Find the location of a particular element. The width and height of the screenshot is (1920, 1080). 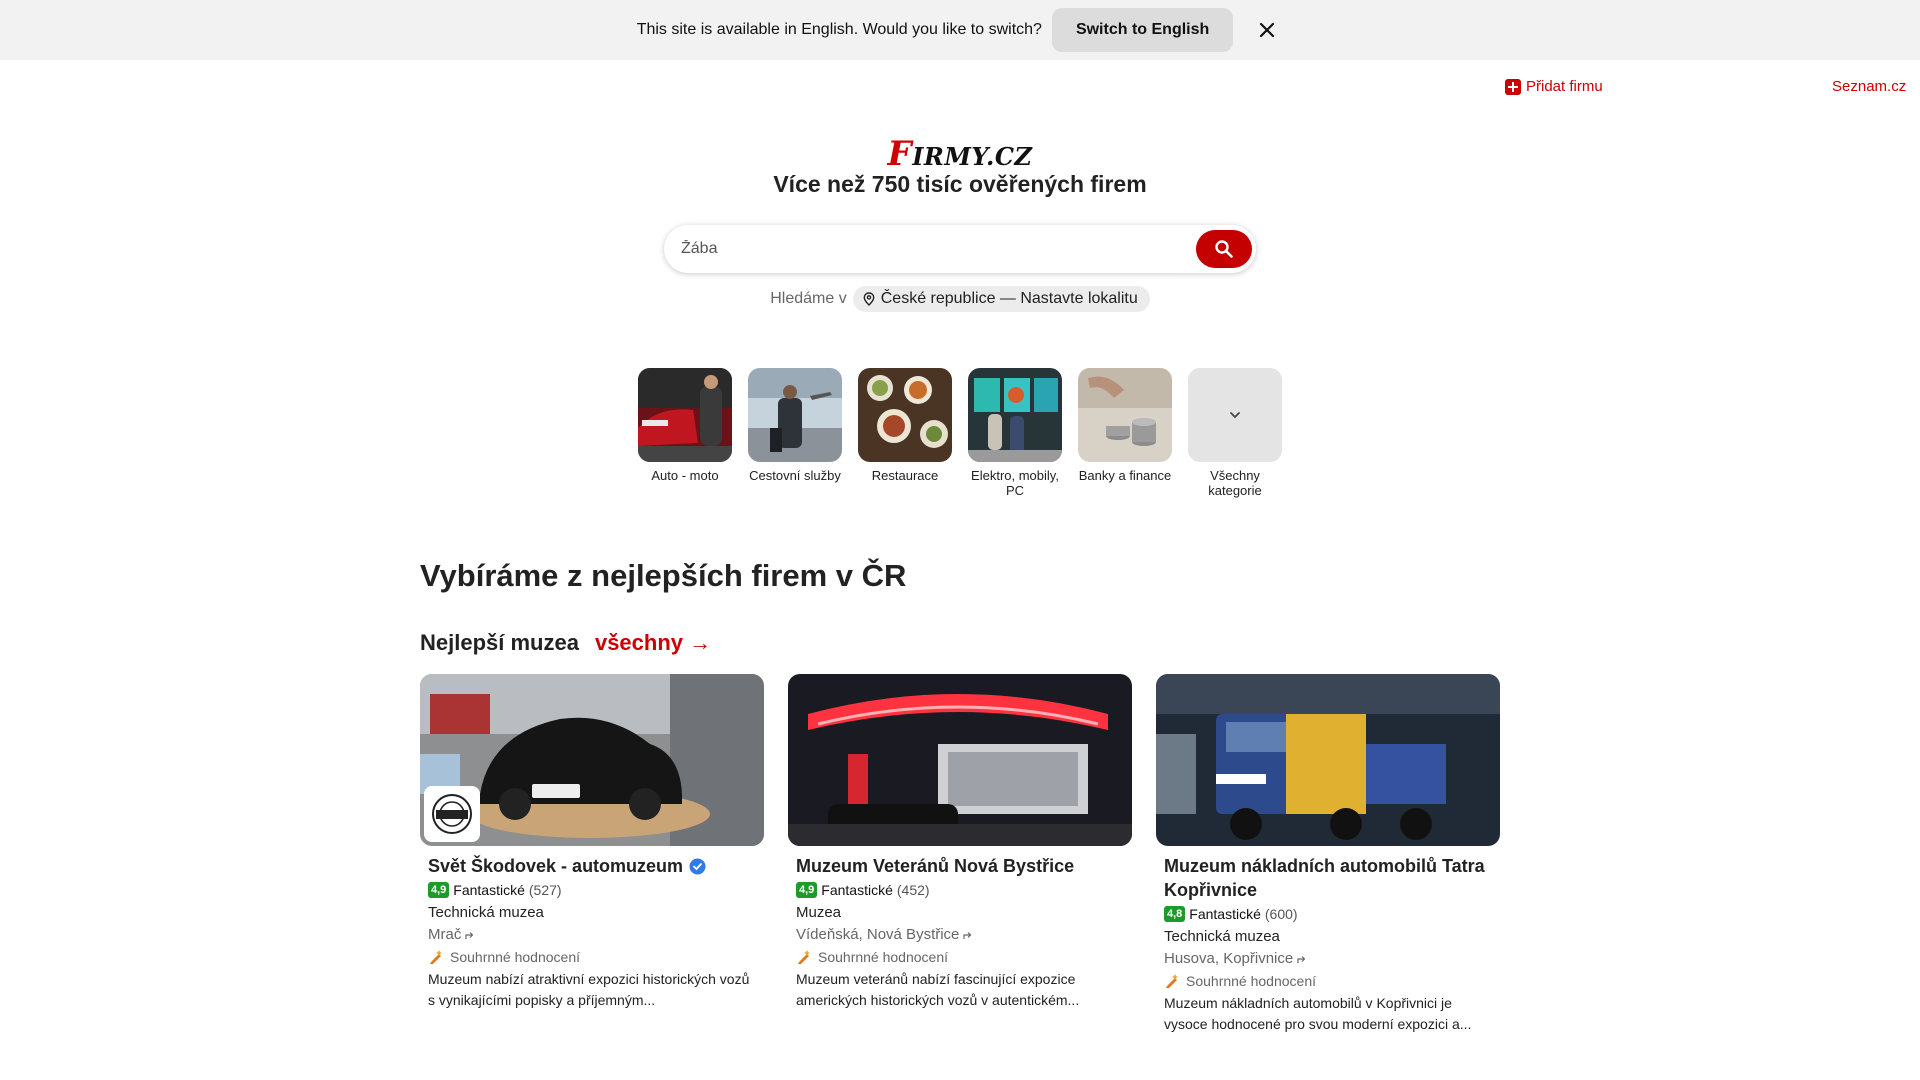

search-button is located at coordinates (1224, 249).